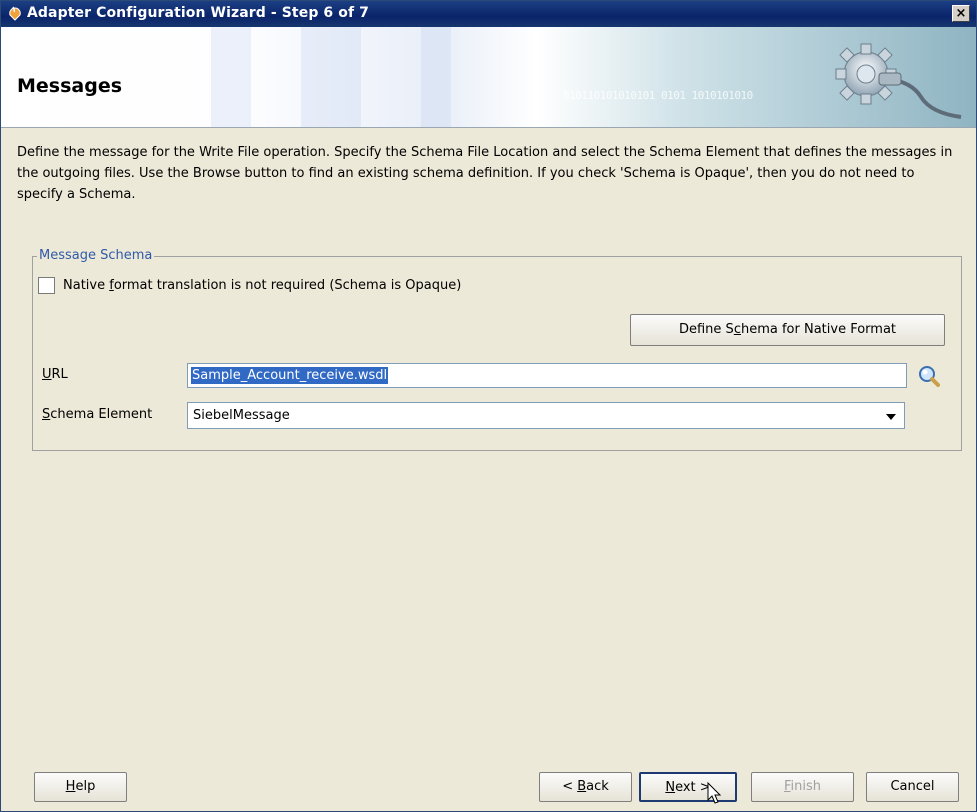  I want to click on mouse-cursor-icon, so click(714, 793).